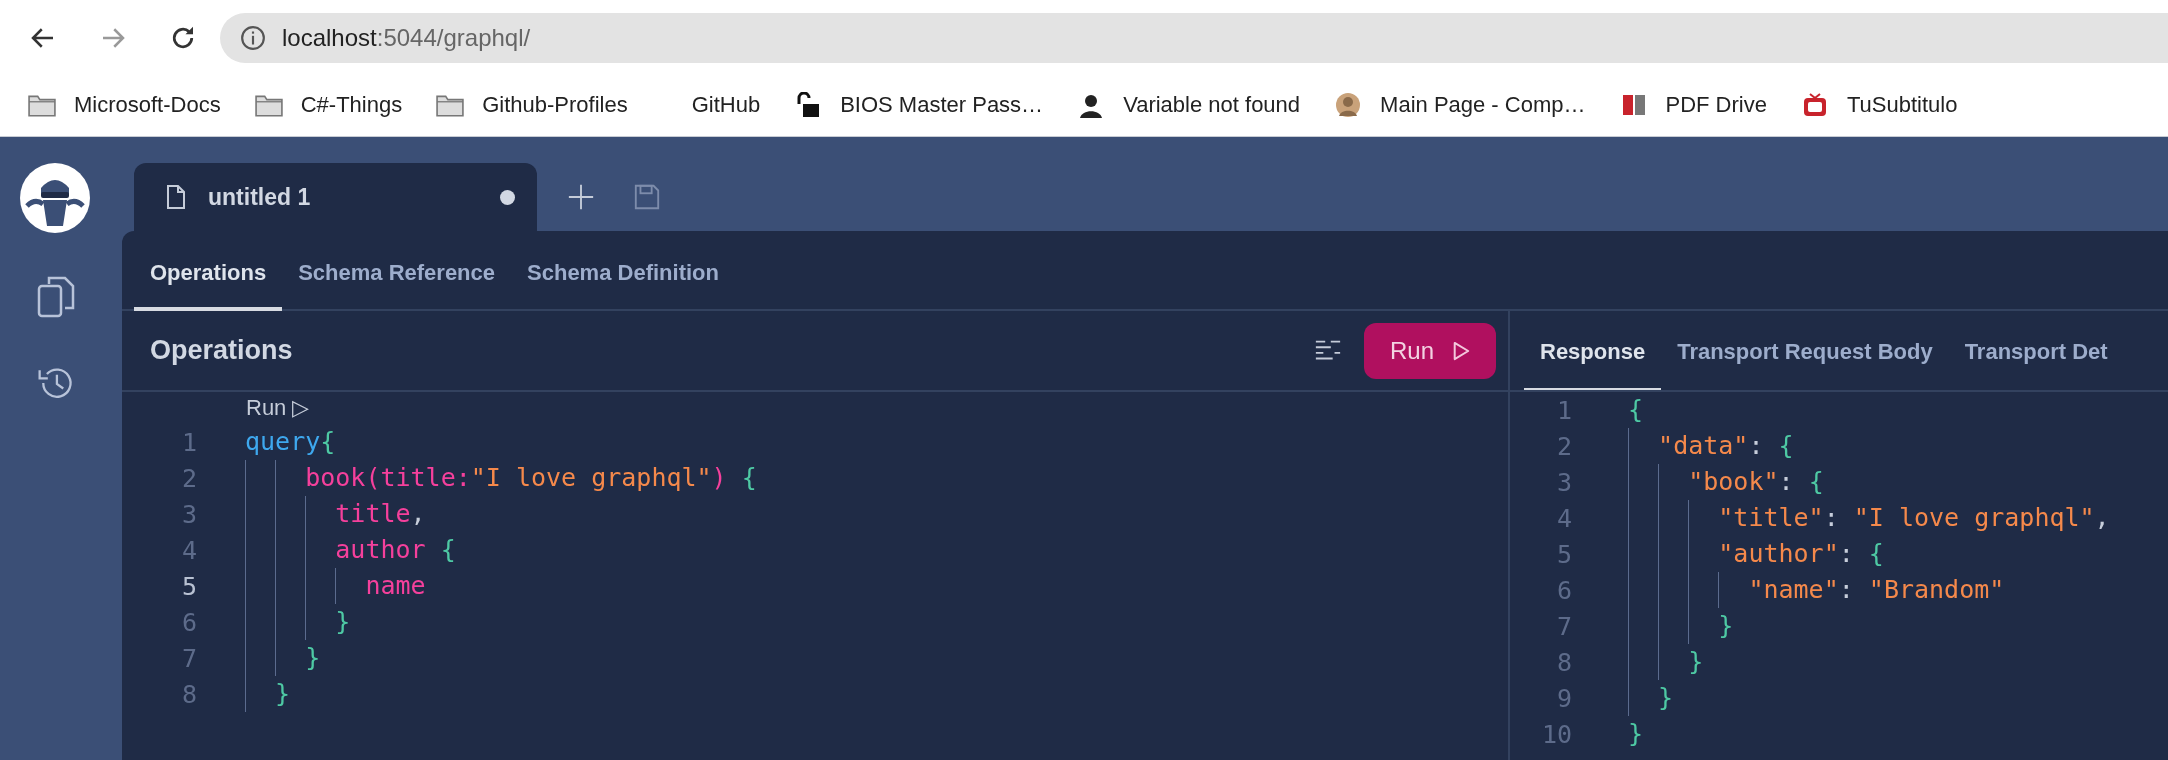 Image resolution: width=2168 pixels, height=760 pixels. Describe the element at coordinates (1816, 590) in the screenshot. I see `code-line: "name": "Brandom"` at that location.